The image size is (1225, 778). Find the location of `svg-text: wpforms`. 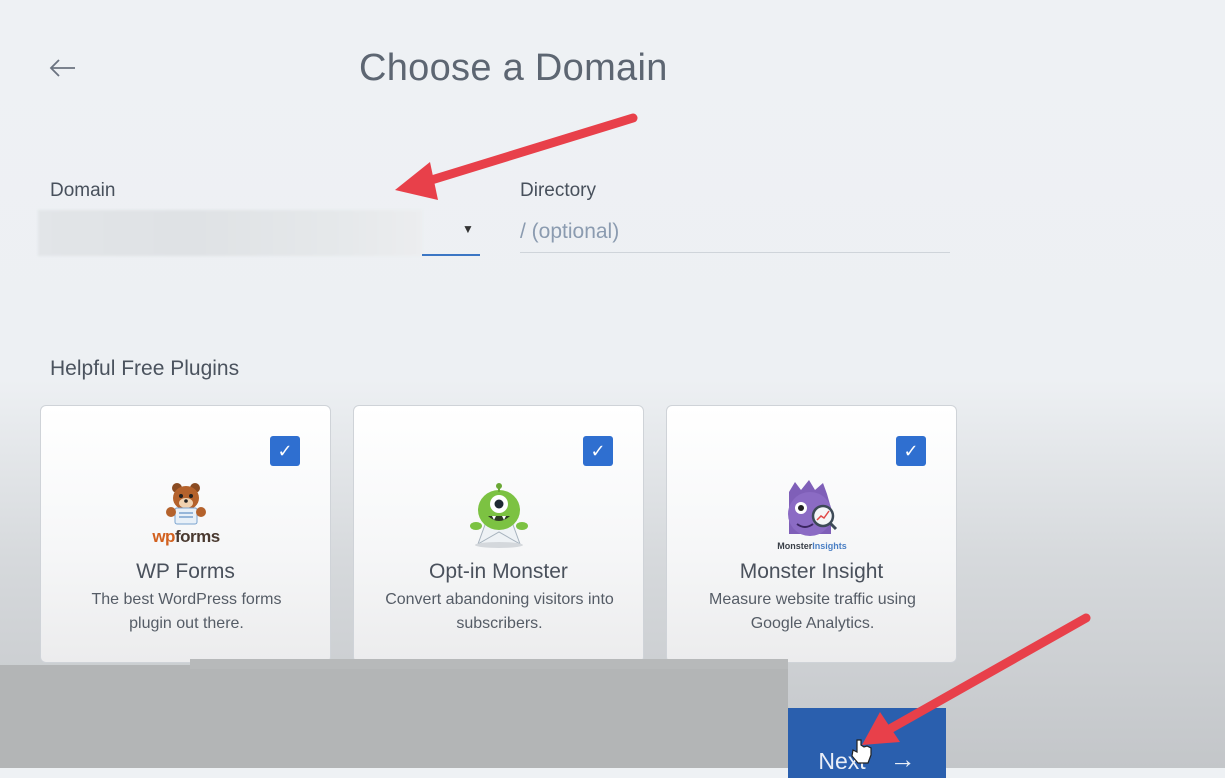

svg-text: wpforms is located at coordinates (185, 536).